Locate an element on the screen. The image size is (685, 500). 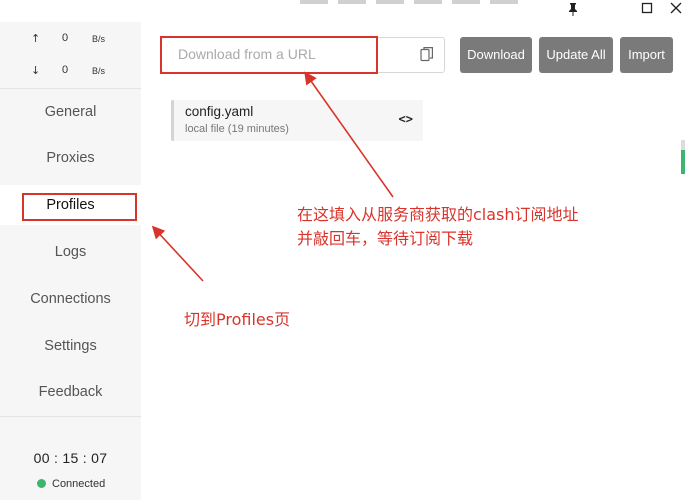
url-hint-annotation: 在这填入从服务商获取的clash订阅地址 并敲回车，等待订阅下载 is located at coordinates (438, 227).